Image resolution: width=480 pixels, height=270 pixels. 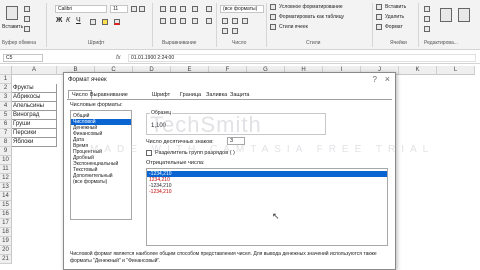 What do you see at coordinates (190, 94) in the screenshot?
I see `tab-4: Граница` at bounding box center [190, 94].